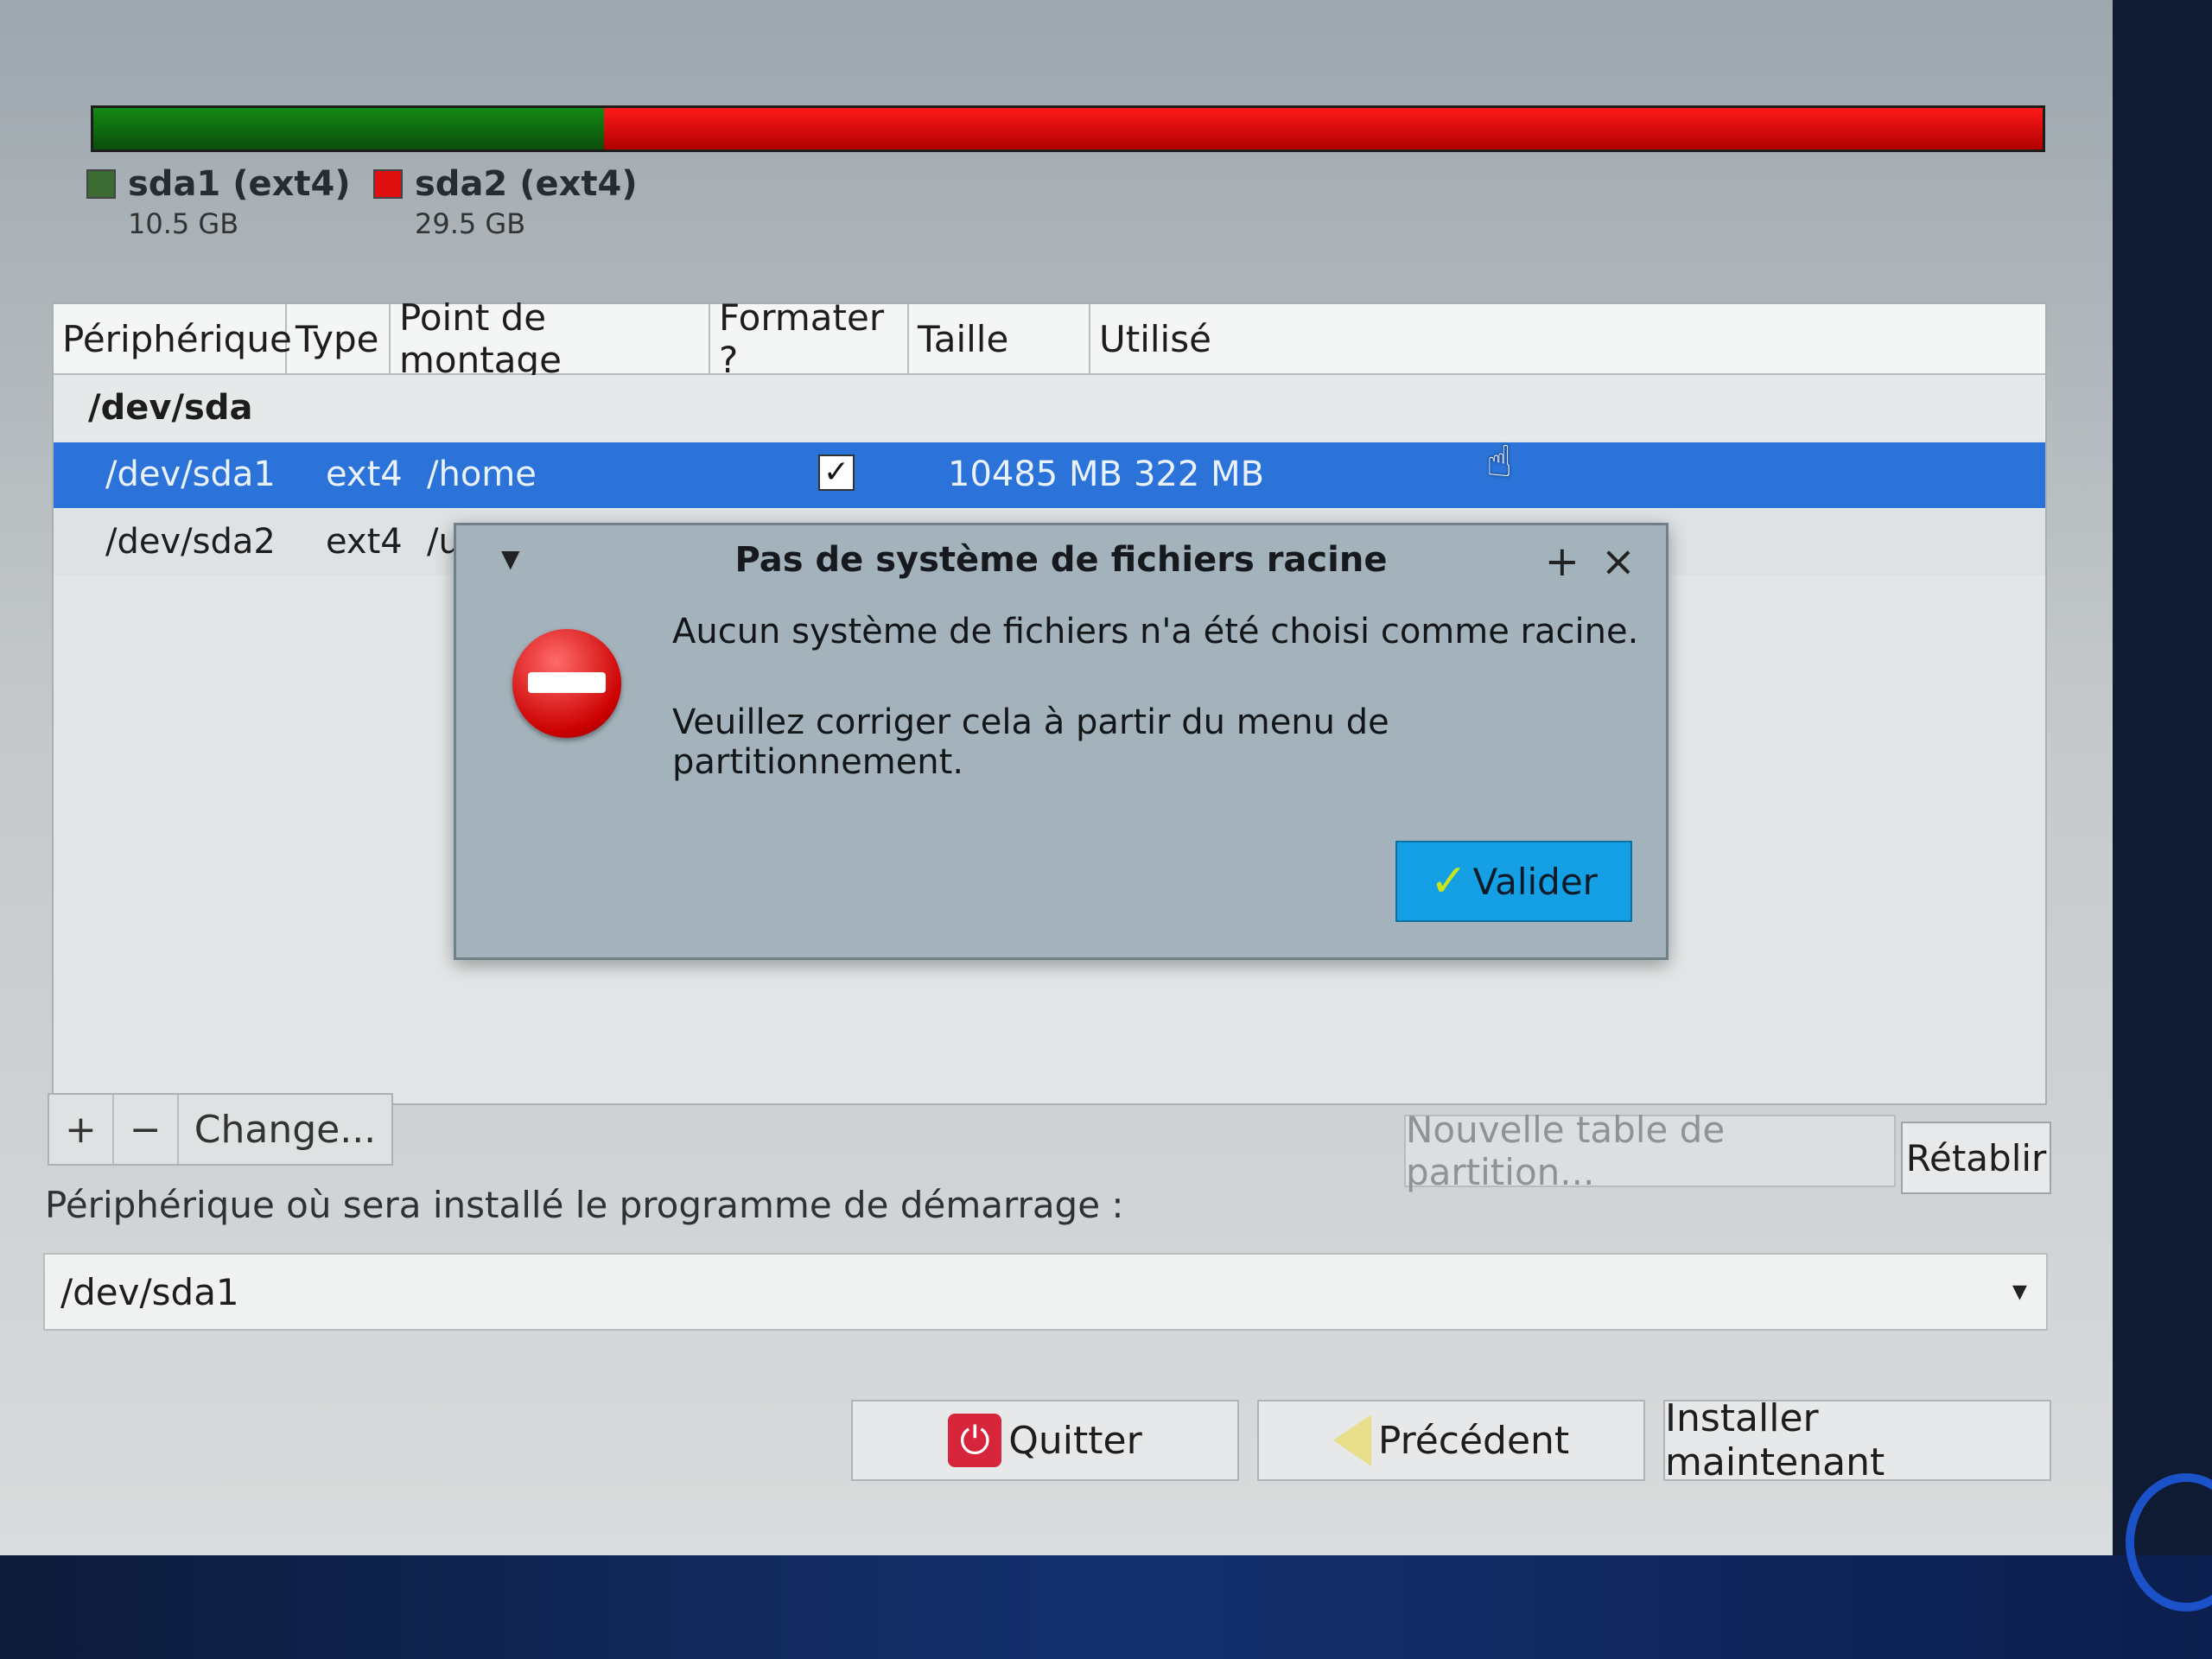 The width and height of the screenshot is (2212, 1659). Describe the element at coordinates (1775, 1440) in the screenshot. I see `install-button-label: Installer maintenant` at that location.